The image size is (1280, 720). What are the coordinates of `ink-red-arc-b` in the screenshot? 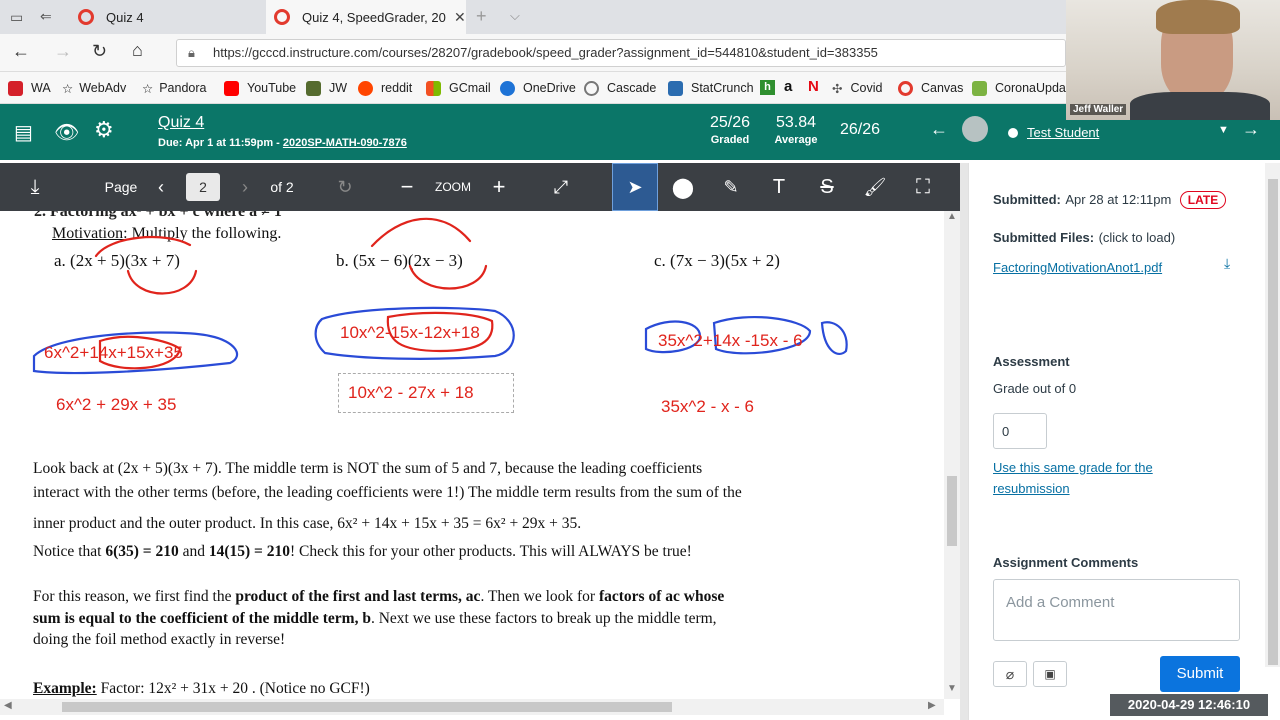 It's located at (429, 253).